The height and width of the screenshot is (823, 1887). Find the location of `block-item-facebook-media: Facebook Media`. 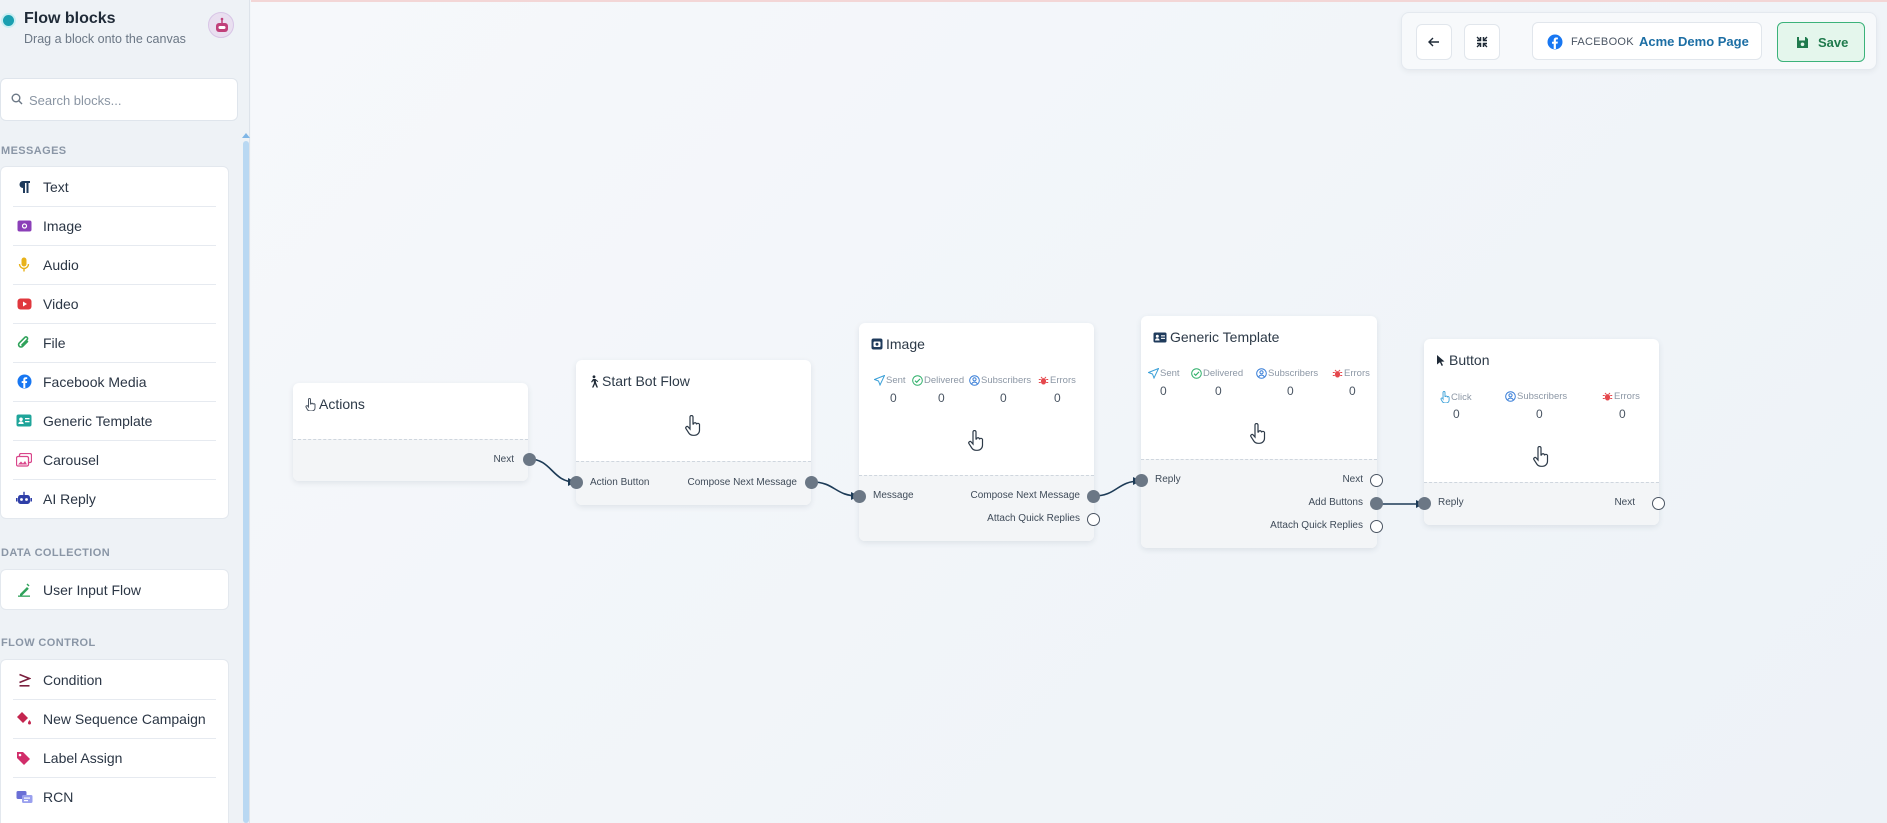

block-item-facebook-media: Facebook Media is located at coordinates (114, 381).